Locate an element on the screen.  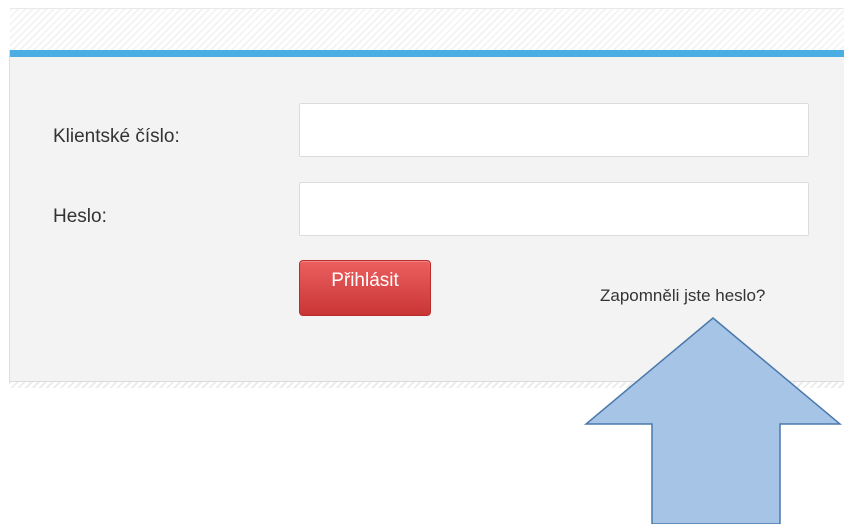
up-arrow-shape is located at coordinates (713, 420).